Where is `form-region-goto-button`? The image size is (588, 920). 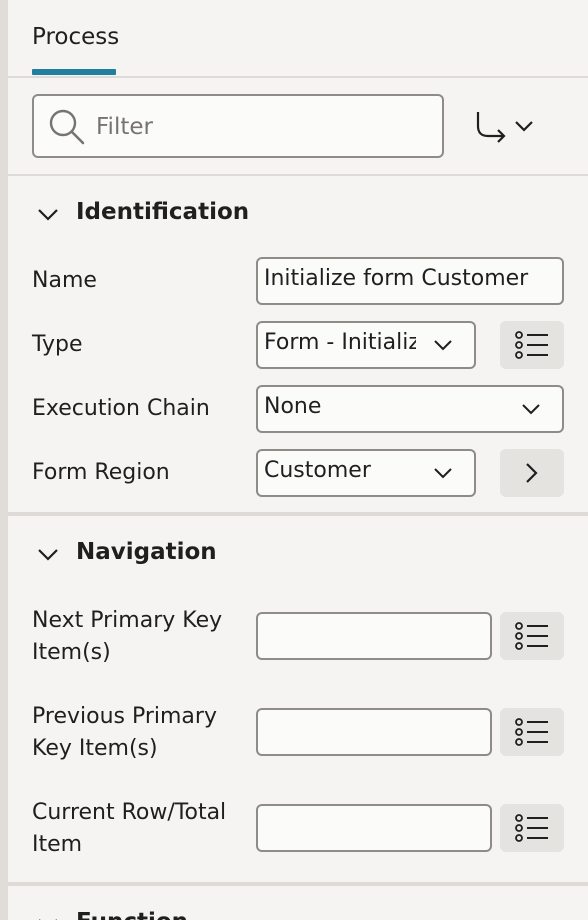 form-region-goto-button is located at coordinates (532, 473).